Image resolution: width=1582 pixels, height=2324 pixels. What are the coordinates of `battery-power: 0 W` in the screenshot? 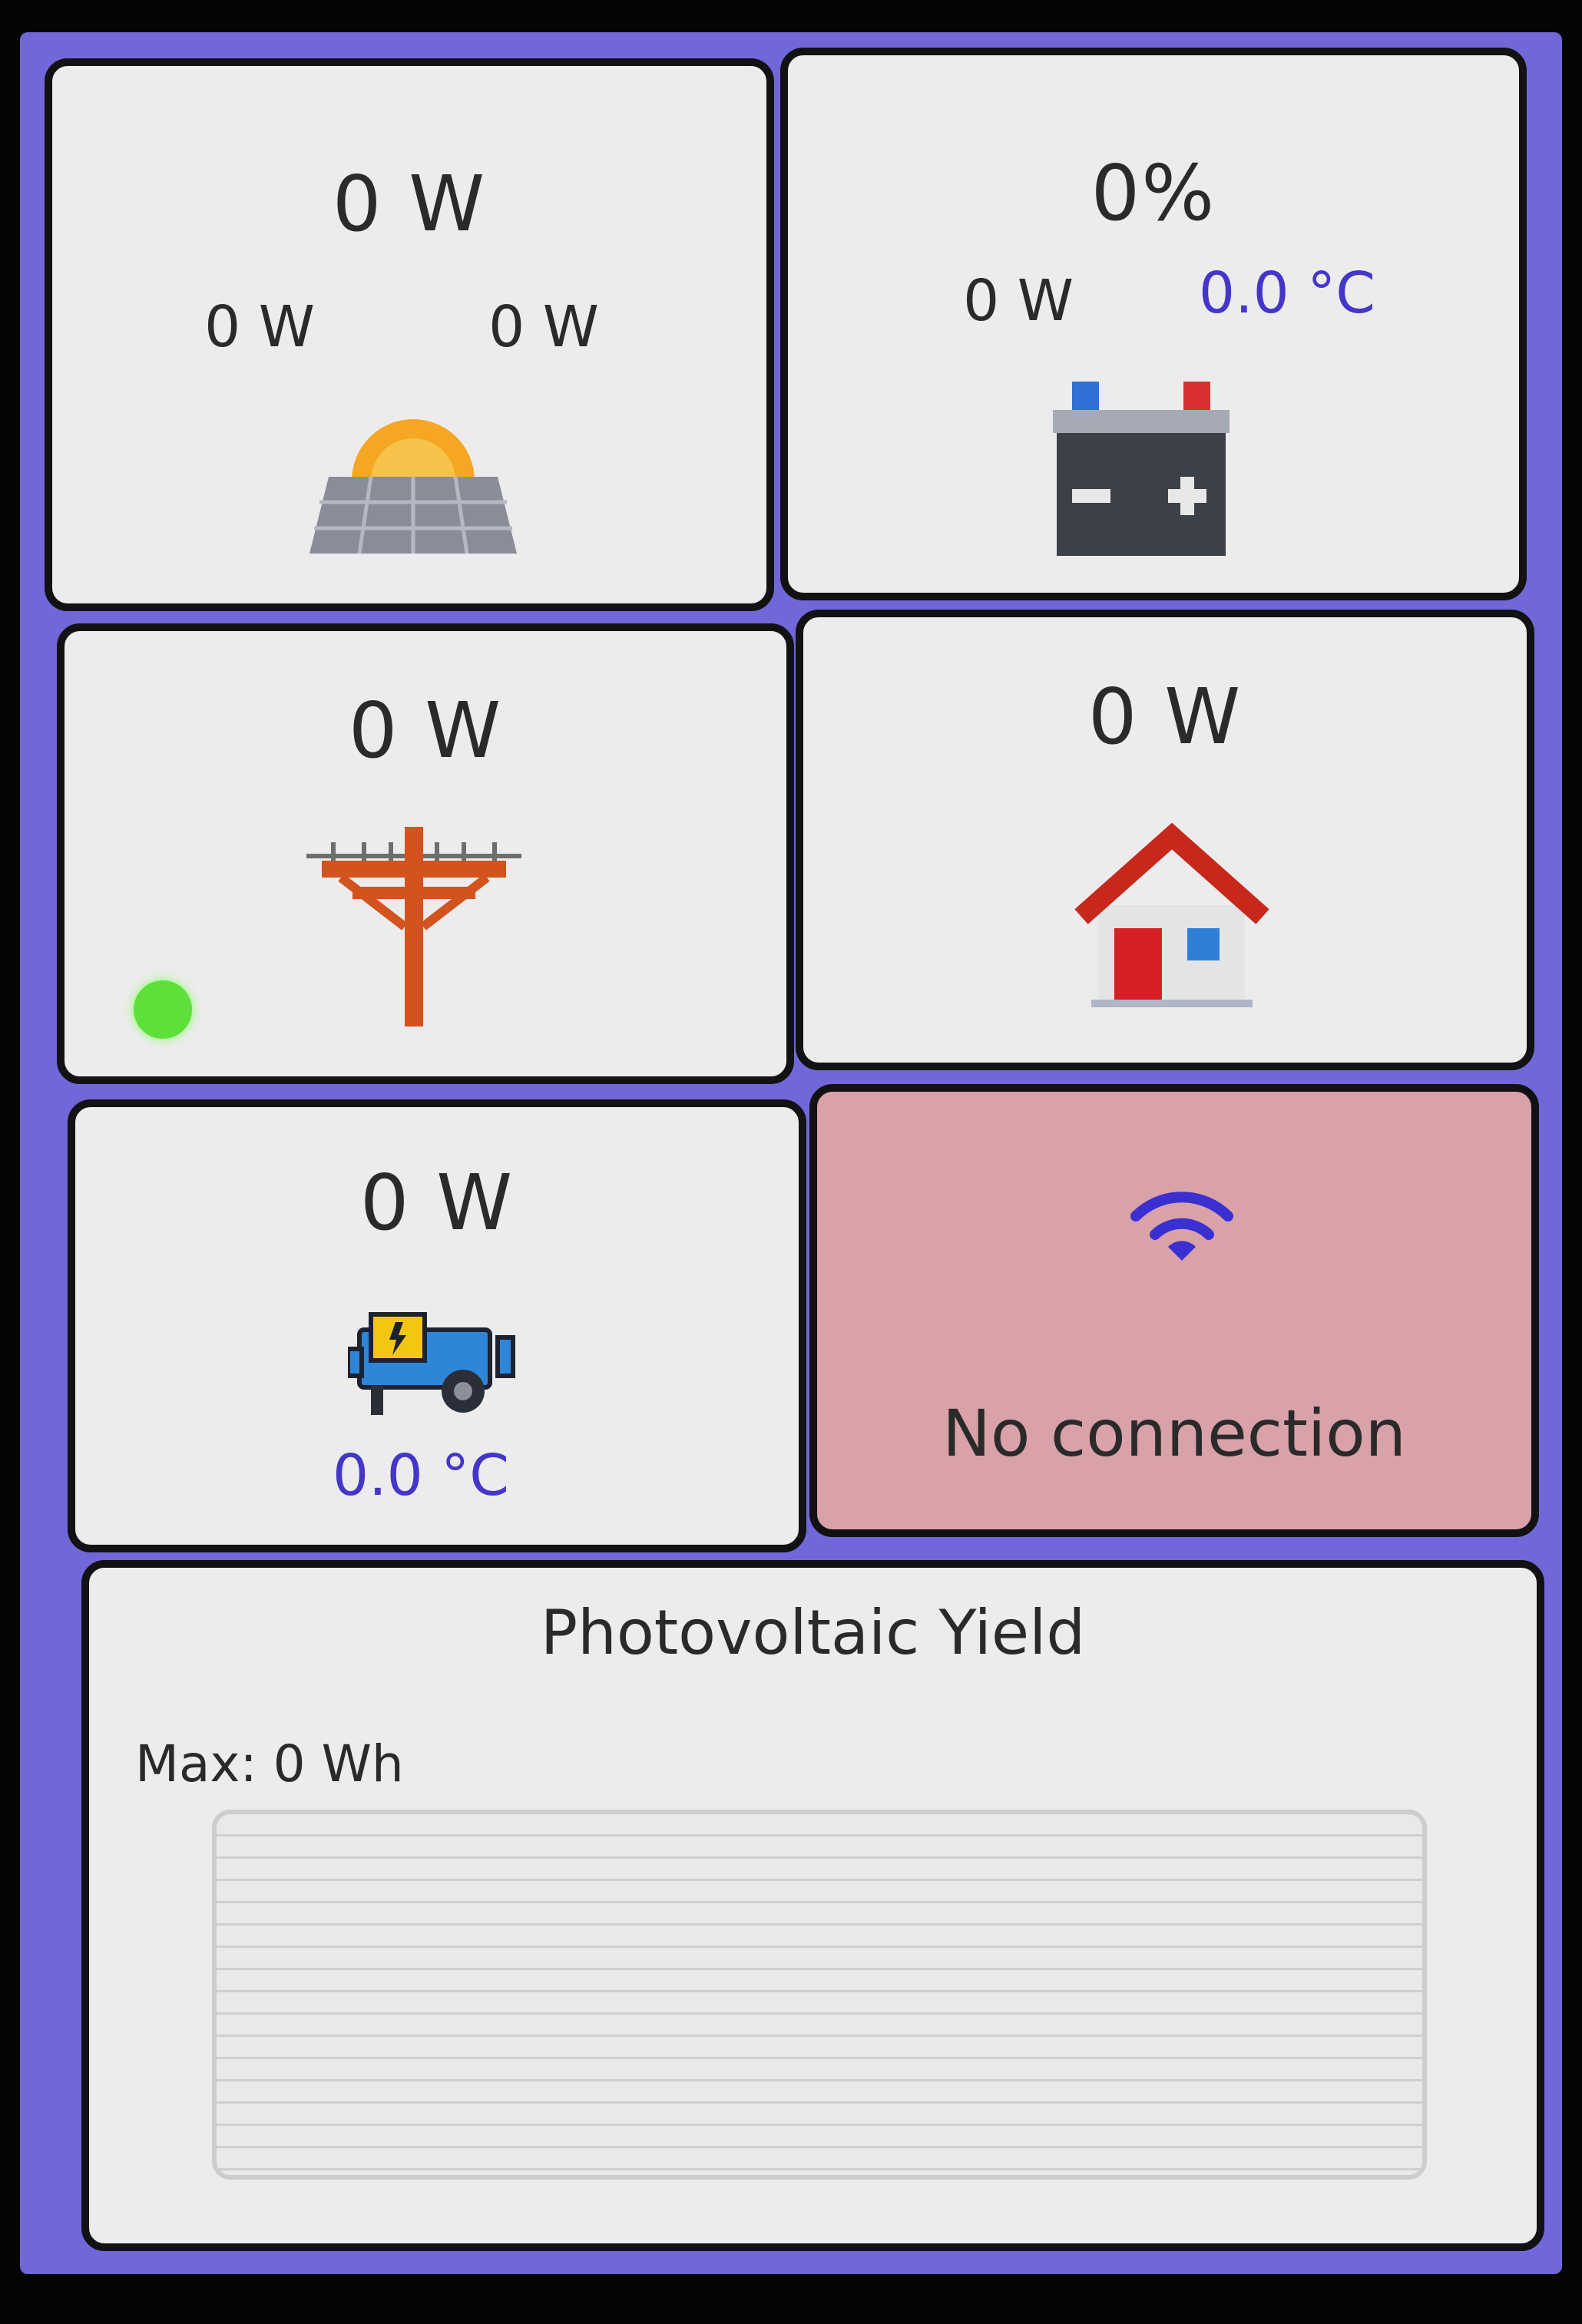 It's located at (1019, 301).